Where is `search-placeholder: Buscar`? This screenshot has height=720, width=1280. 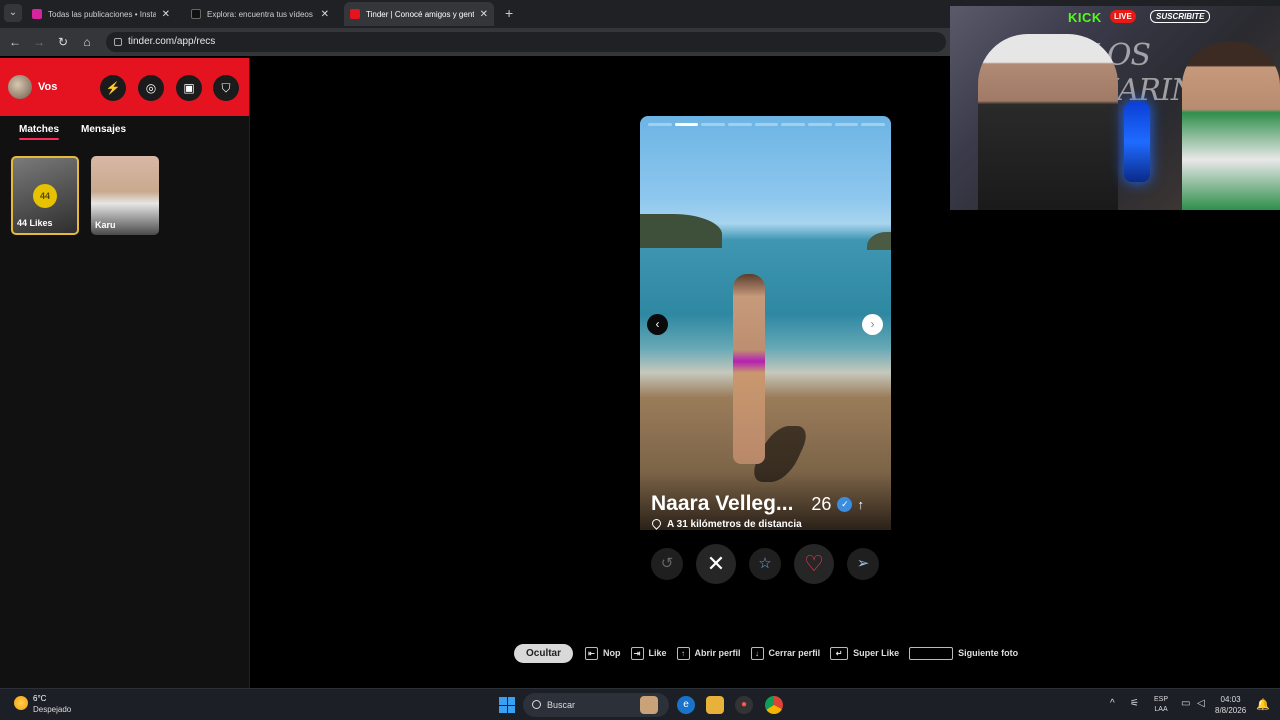
search-placeholder: Buscar is located at coordinates (561, 705).